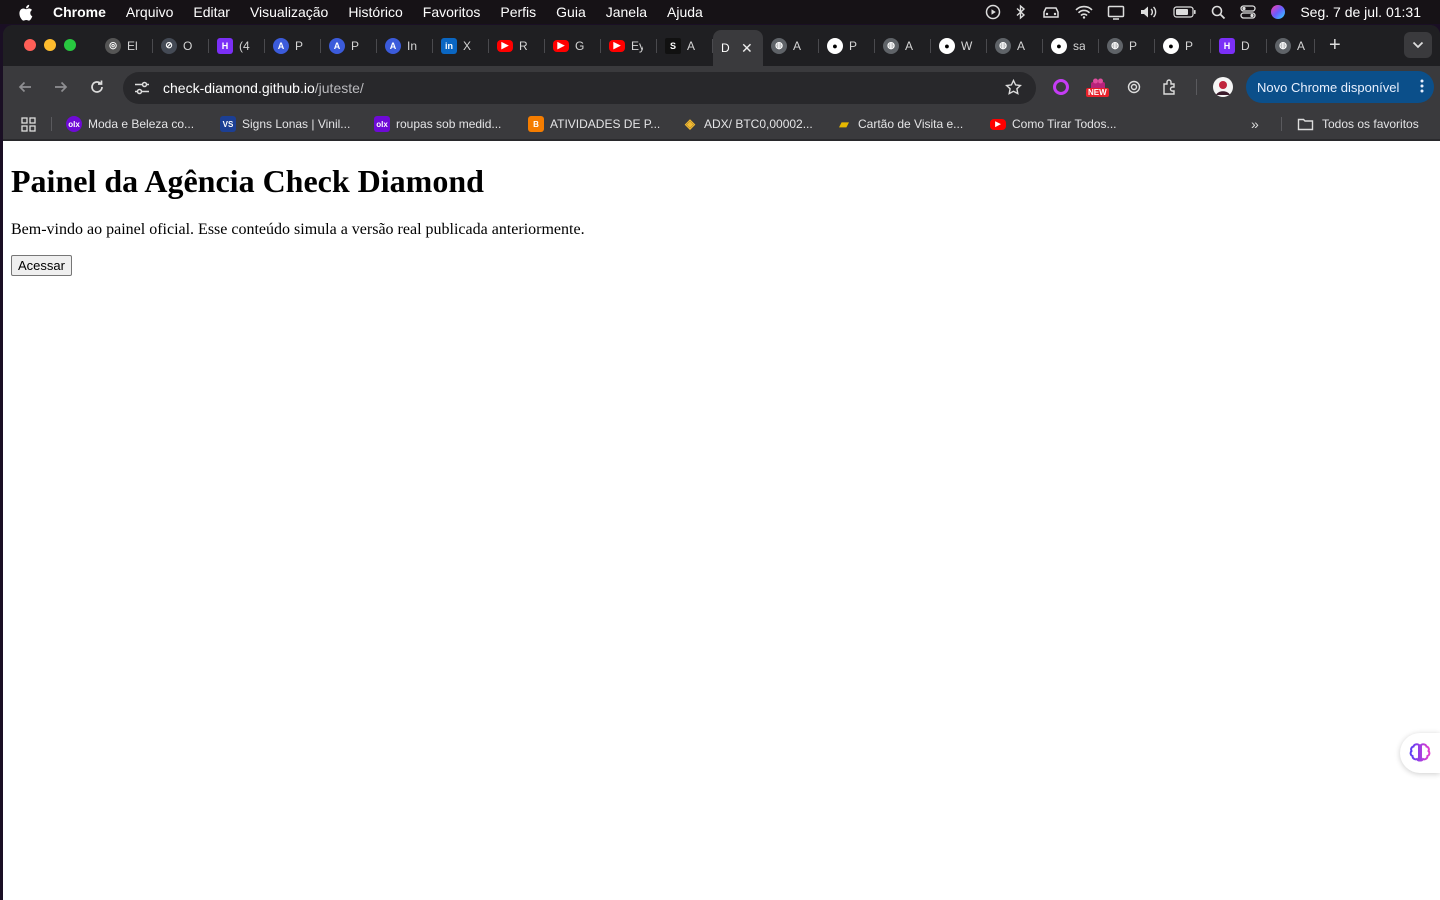 The image size is (1440, 900). I want to click on new-tab-icon: +, so click(1335, 45).